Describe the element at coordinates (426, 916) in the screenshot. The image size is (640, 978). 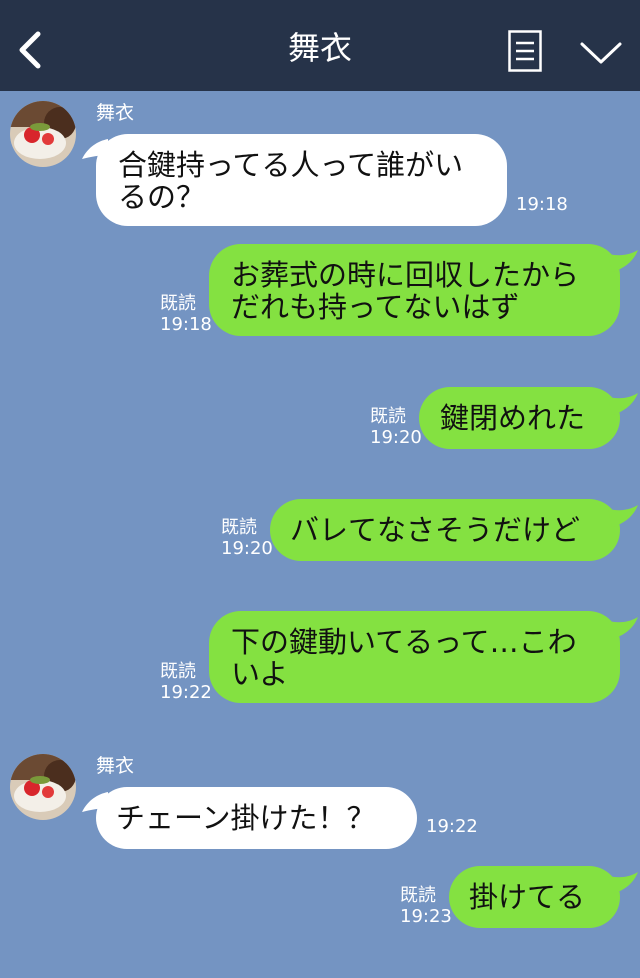
I see `message-time: 19:23` at that location.